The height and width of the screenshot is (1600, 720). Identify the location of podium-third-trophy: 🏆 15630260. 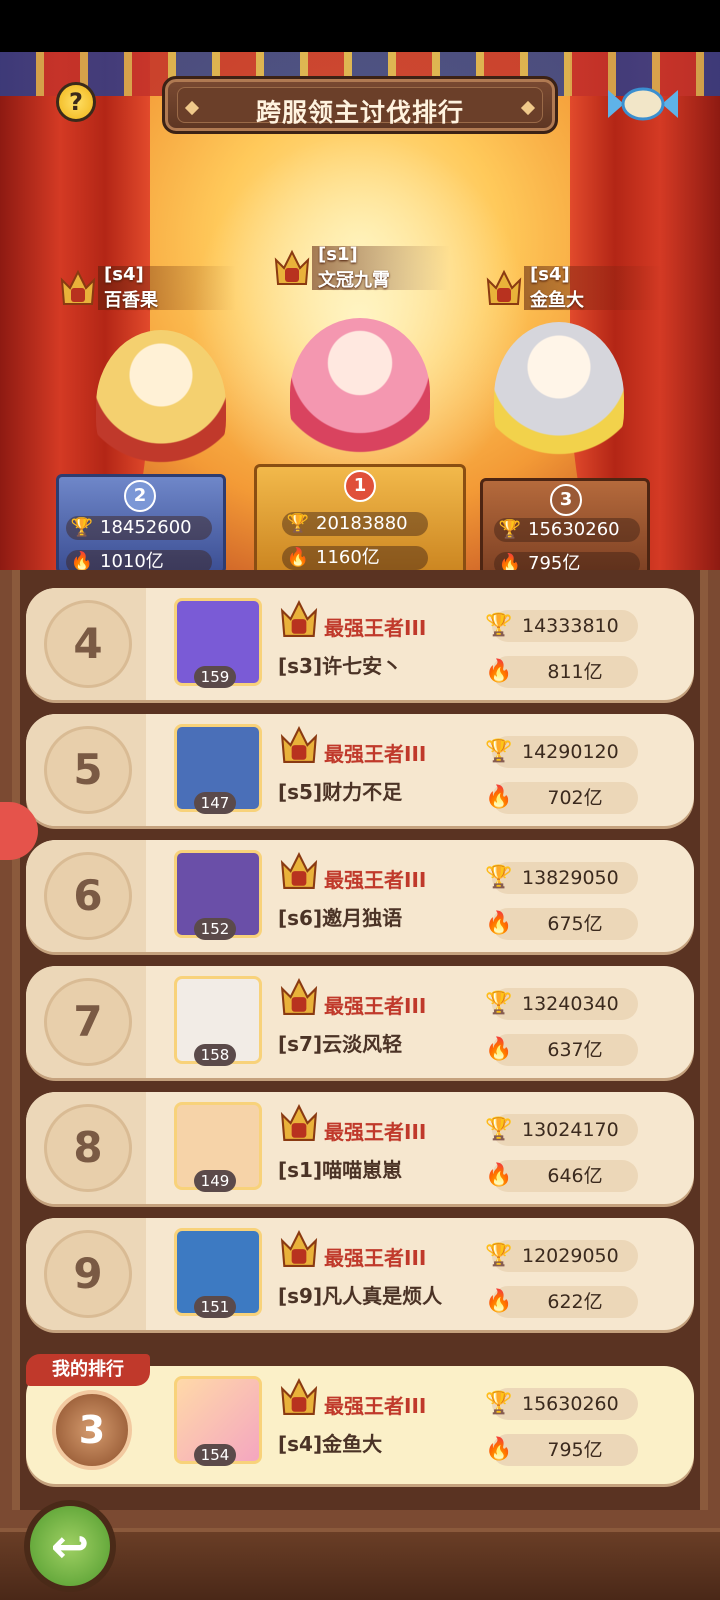
(567, 530).